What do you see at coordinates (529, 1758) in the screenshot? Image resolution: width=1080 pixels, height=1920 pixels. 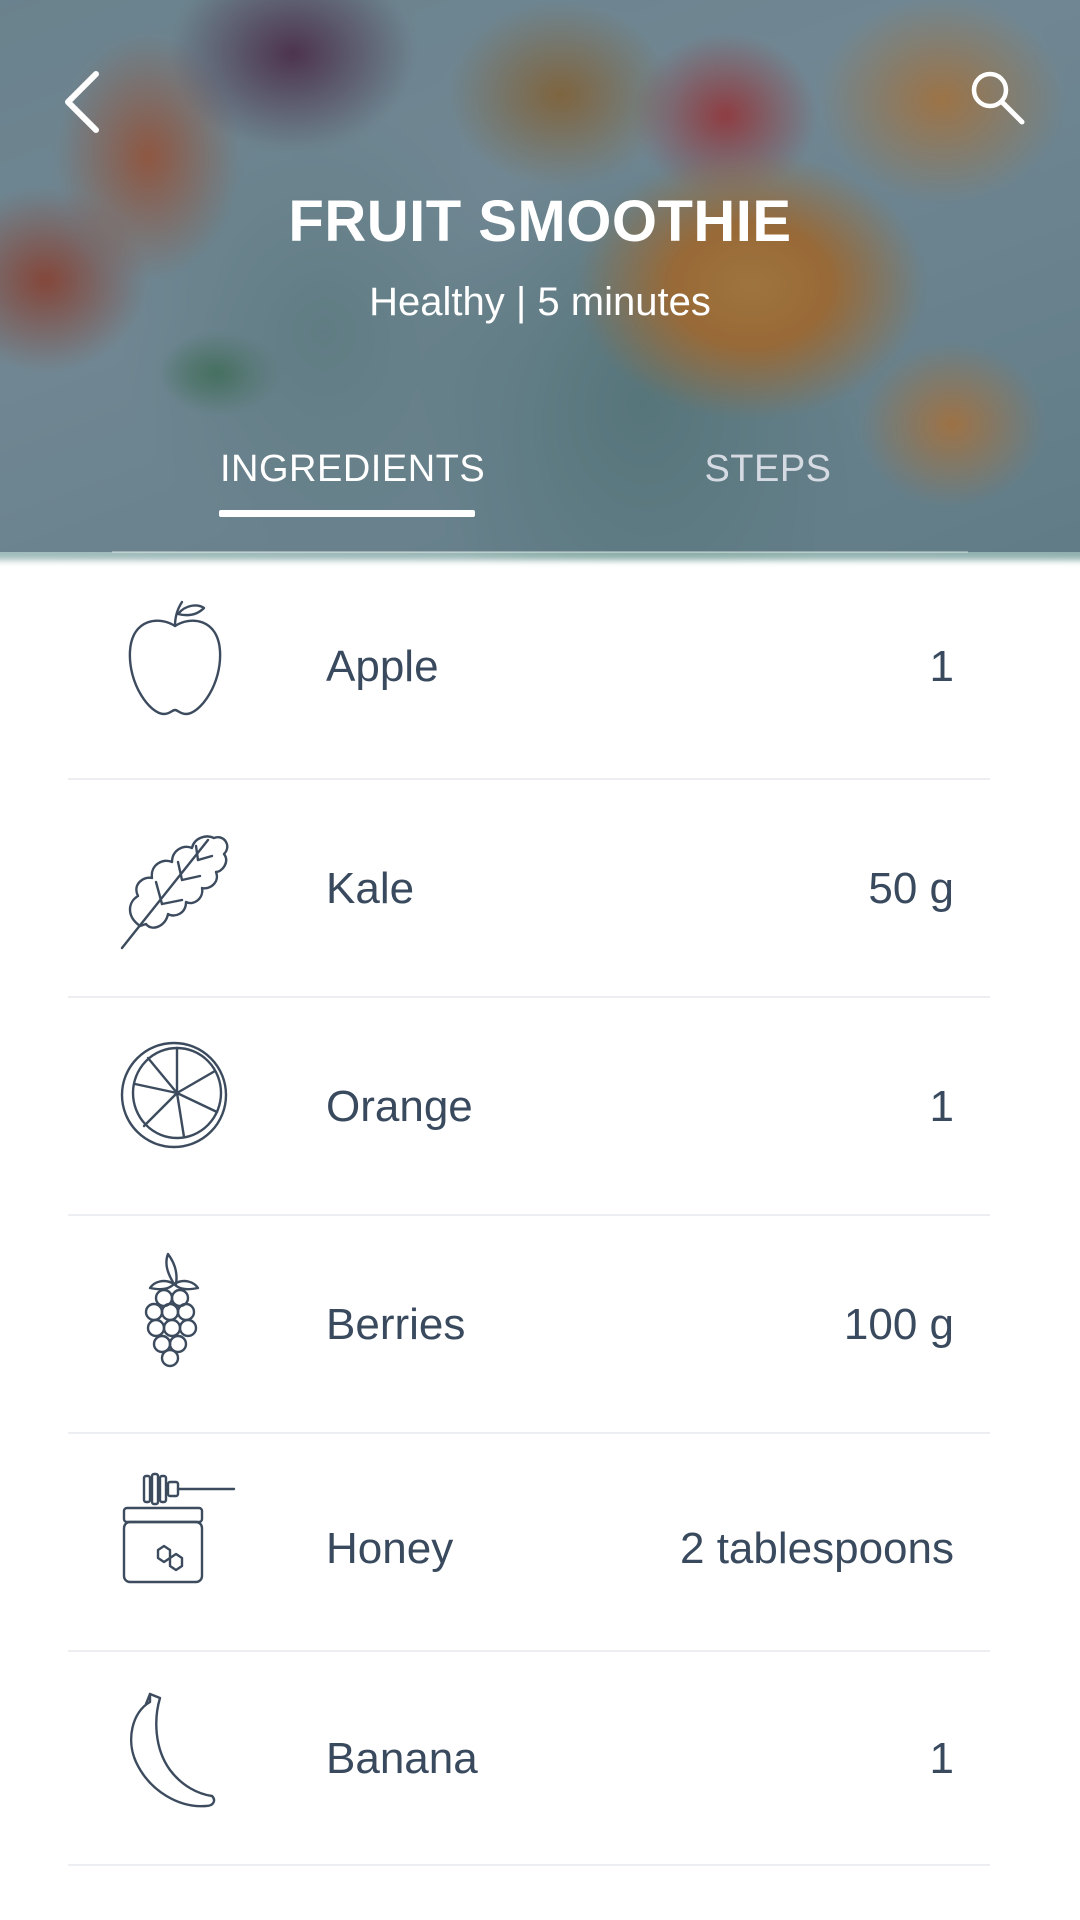 I see `ingredient-row-banana: Banana 1` at bounding box center [529, 1758].